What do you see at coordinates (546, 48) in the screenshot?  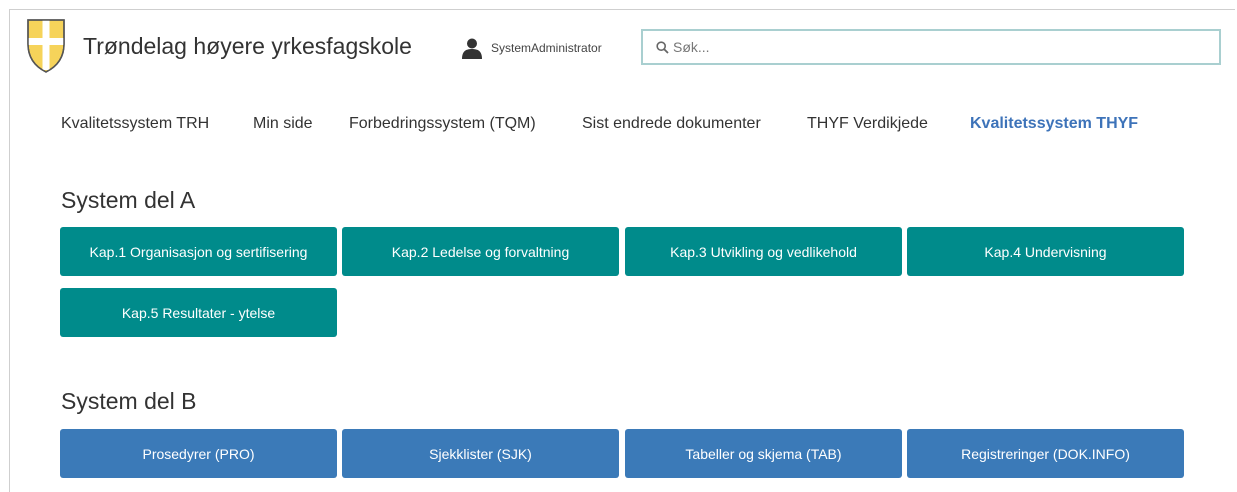 I see `user-name: SystemAdministrator` at bounding box center [546, 48].